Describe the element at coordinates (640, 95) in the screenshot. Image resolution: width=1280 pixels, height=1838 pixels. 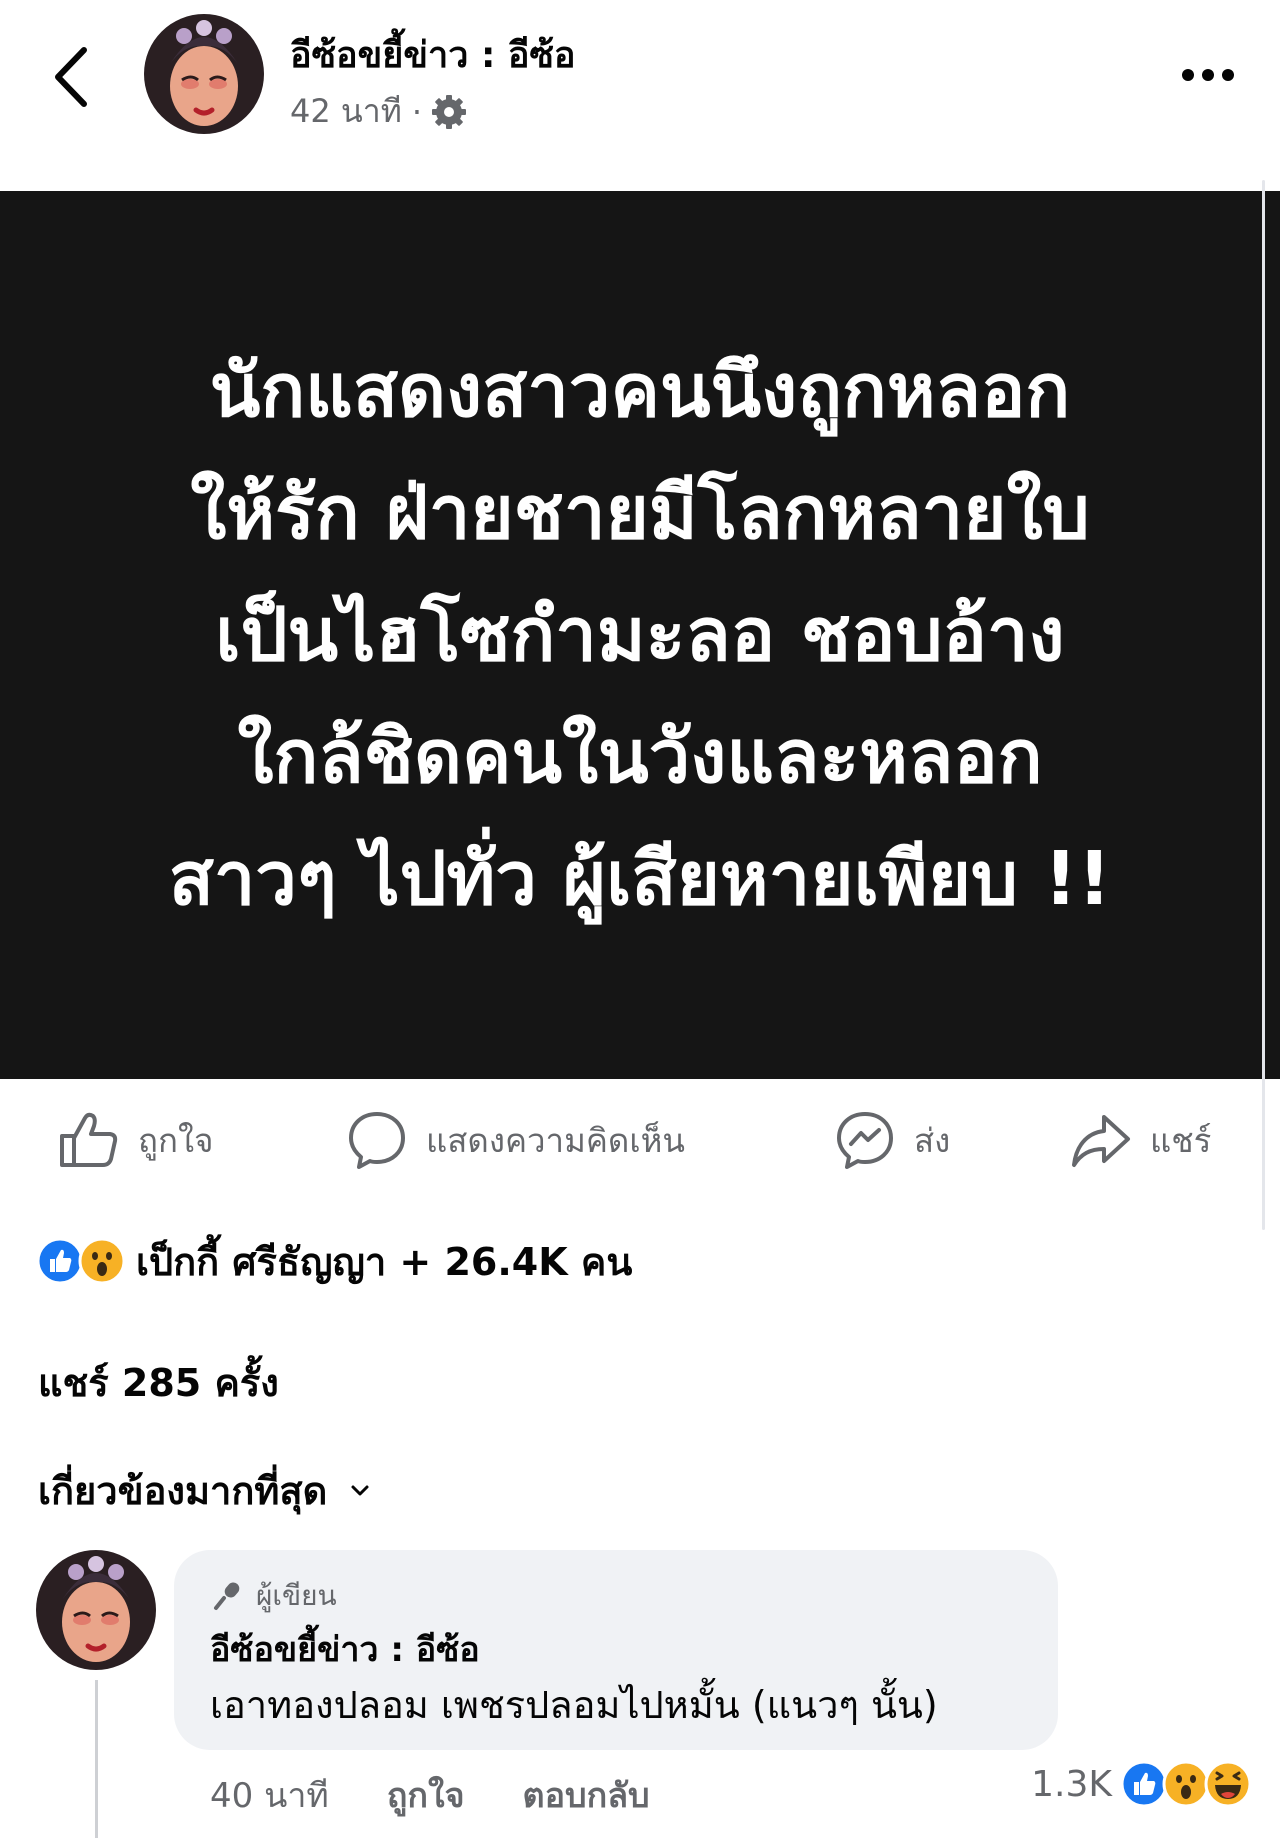
I see `post-header: อีซ้อขยี้ข่าว : อีซ้อ 42 นาที ·` at that location.